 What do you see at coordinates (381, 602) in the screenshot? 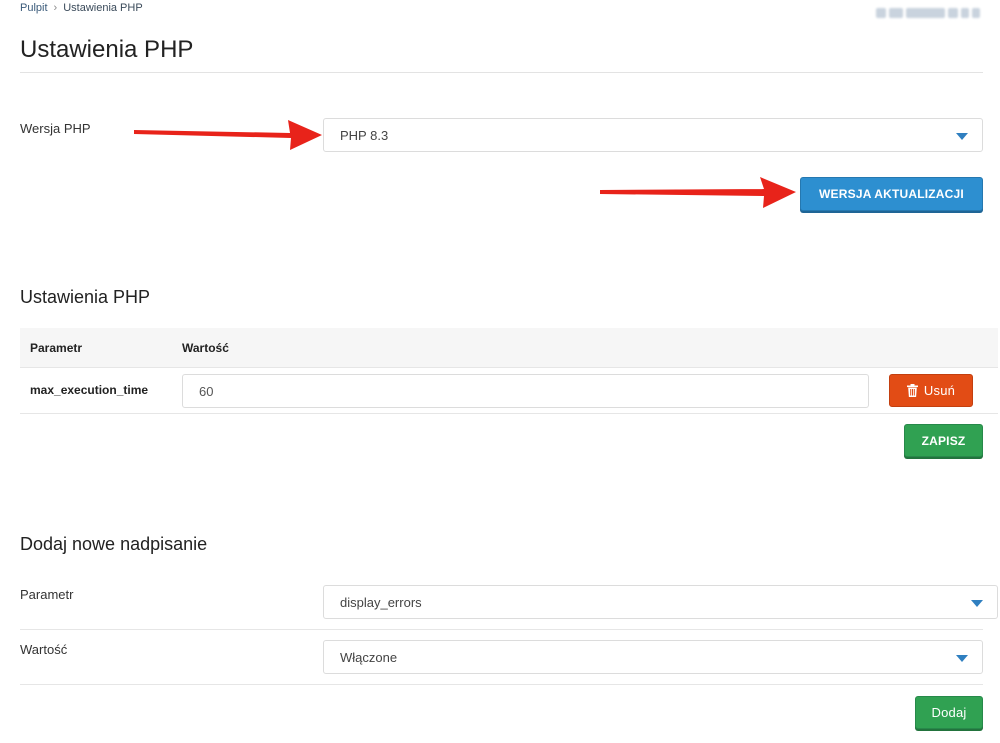
I see `new-param-select-value: display_errors` at bounding box center [381, 602].